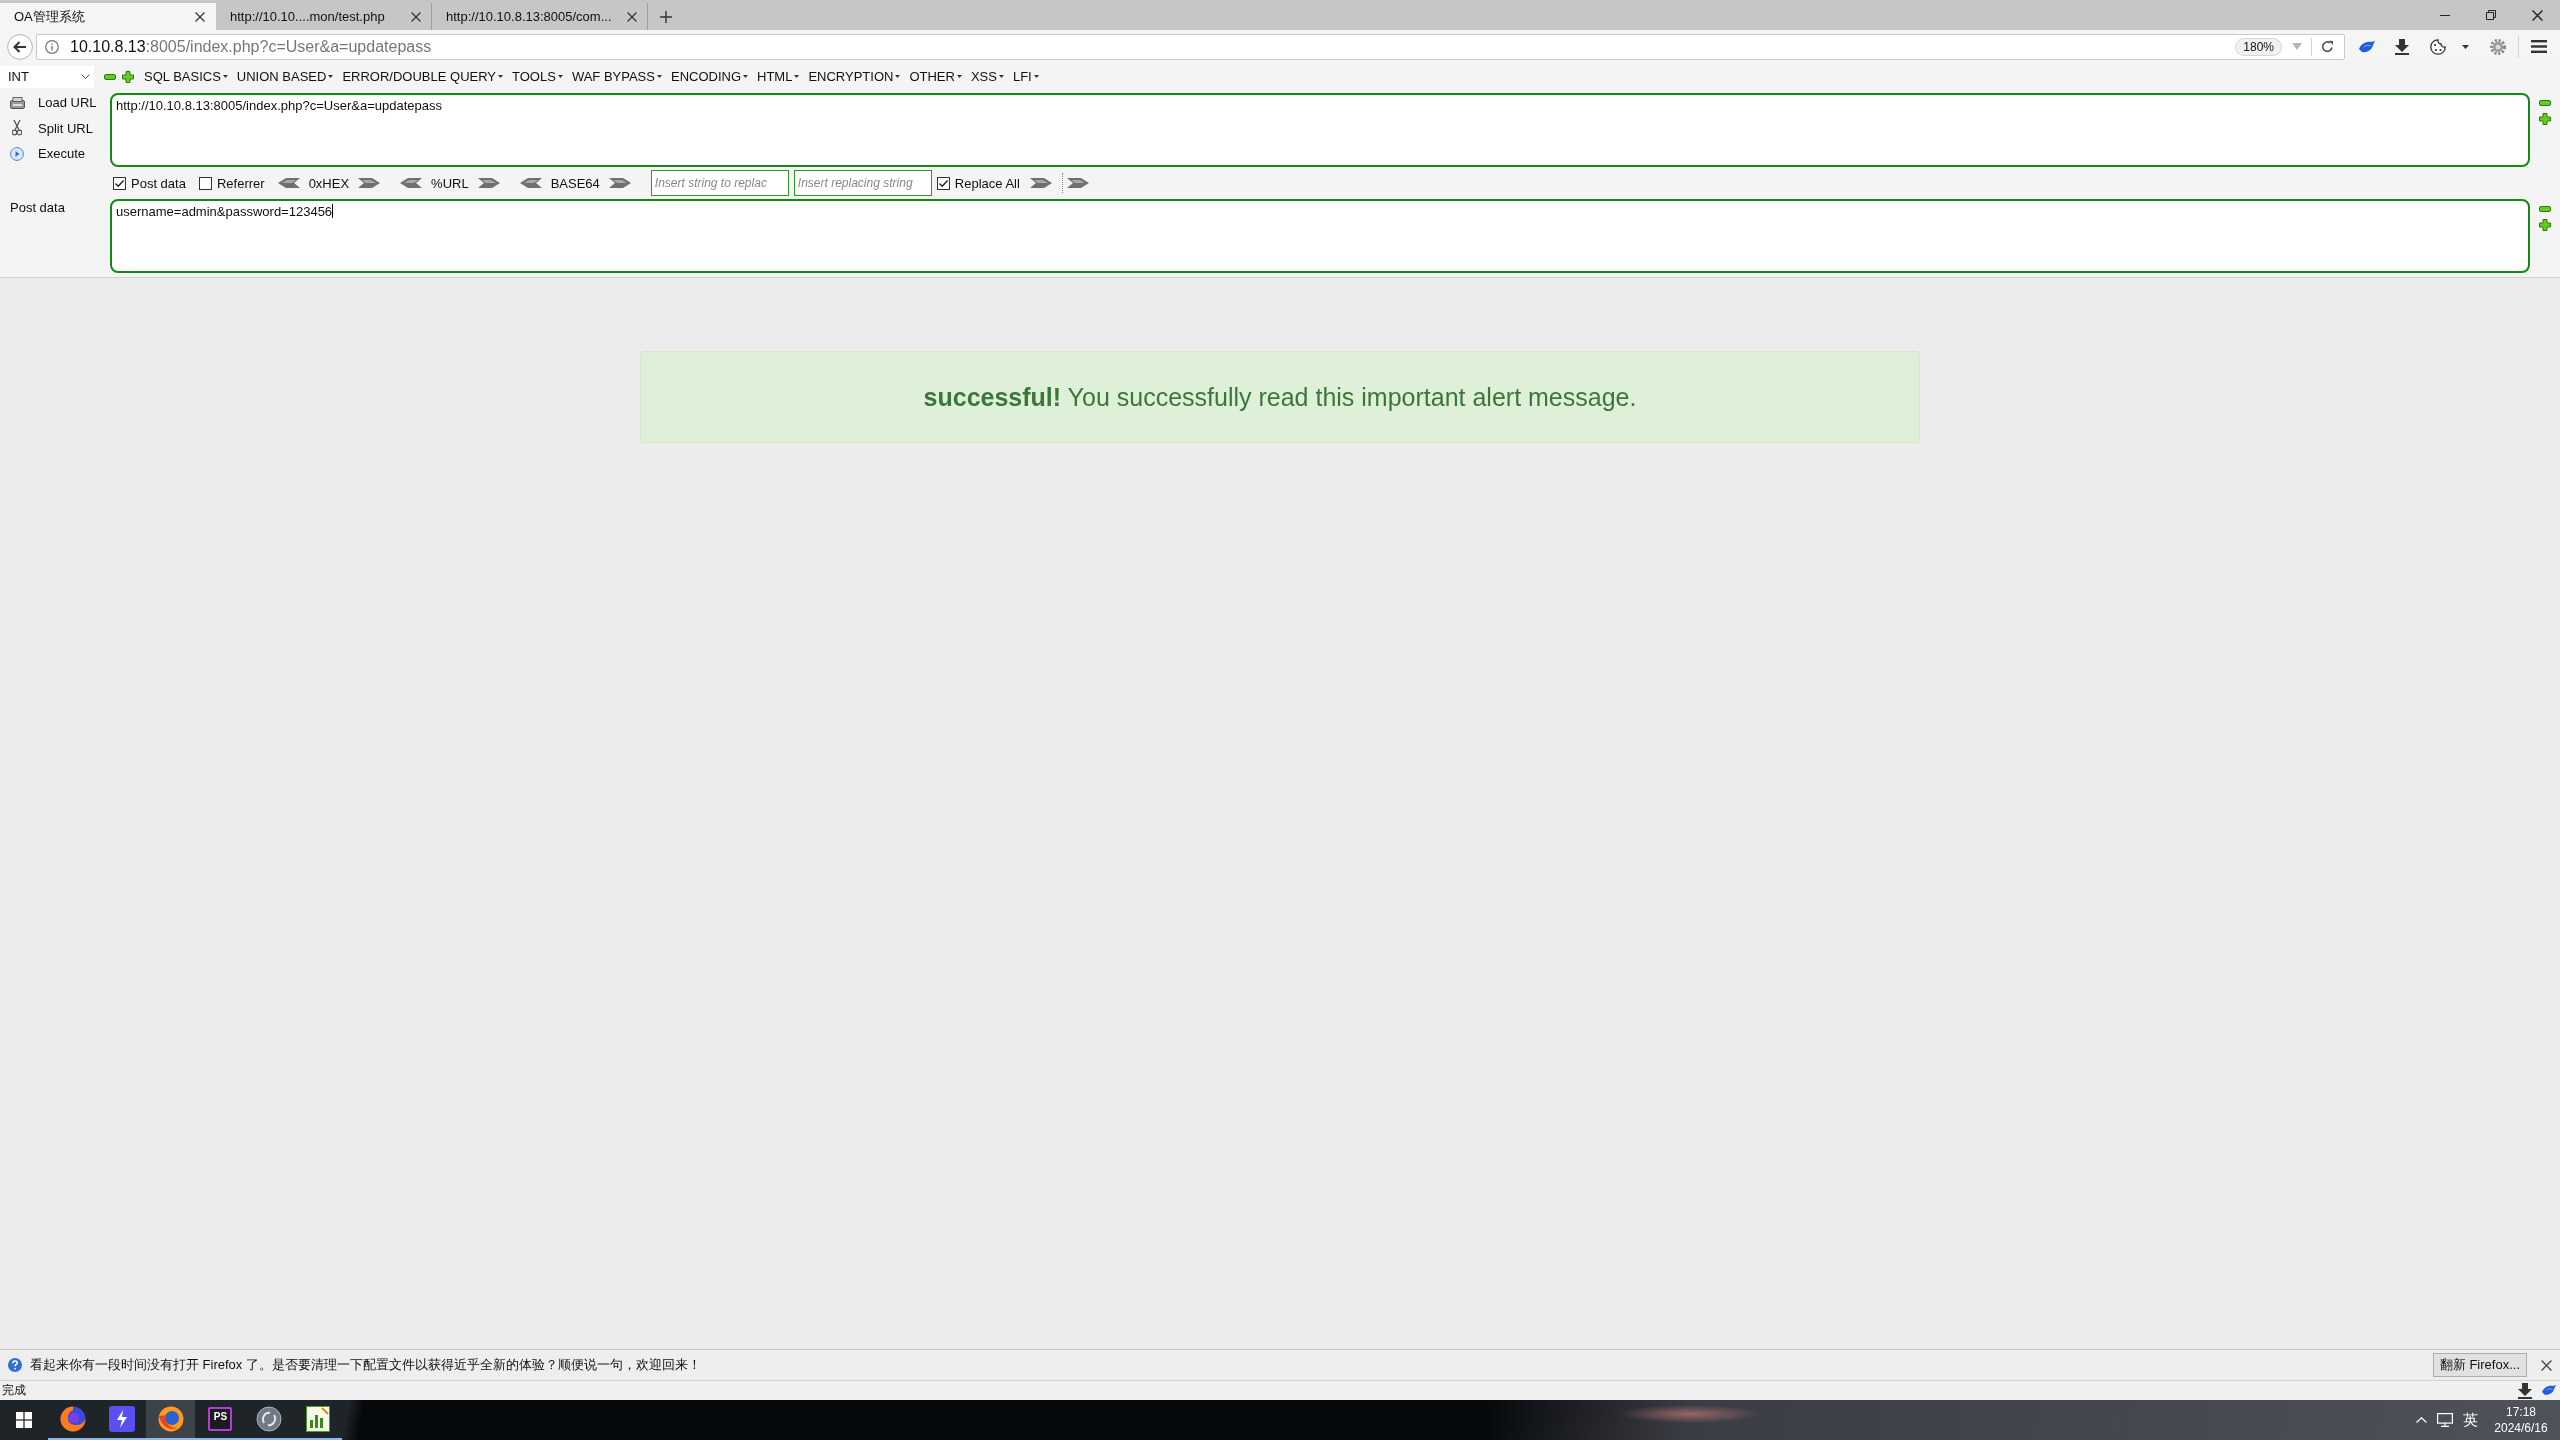 The height and width of the screenshot is (1440, 2560). Describe the element at coordinates (935, 76) in the screenshot. I see `menu-button: OTHER` at that location.